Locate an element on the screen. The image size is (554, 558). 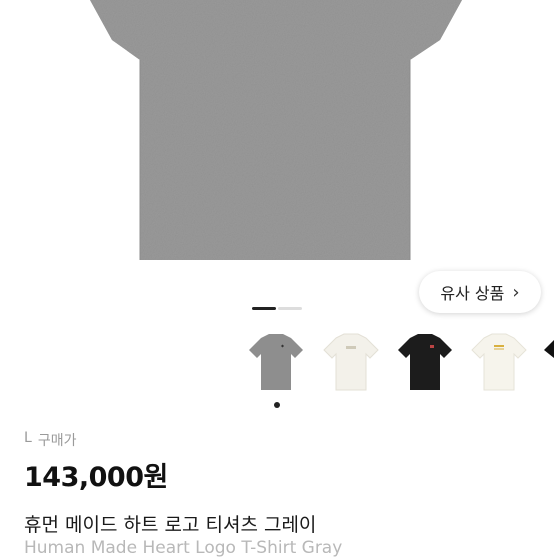
size-price-type: L 구매가 is located at coordinates (50, 440).